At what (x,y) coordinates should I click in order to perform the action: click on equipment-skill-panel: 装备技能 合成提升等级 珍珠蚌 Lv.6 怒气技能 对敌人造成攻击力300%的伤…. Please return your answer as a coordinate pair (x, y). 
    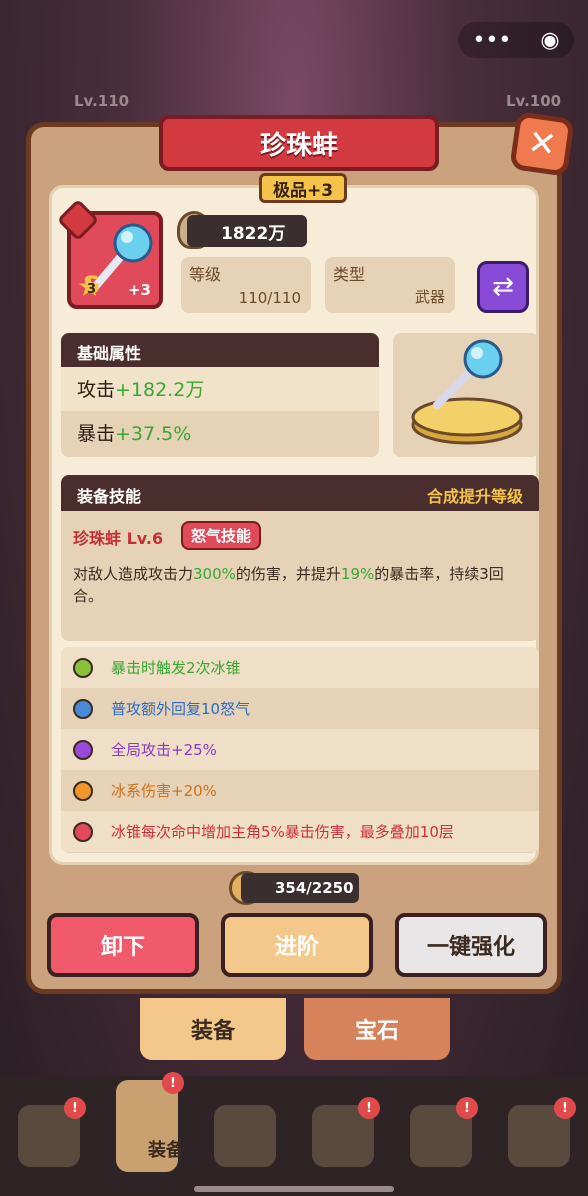
    Looking at the image, I should click on (300, 558).